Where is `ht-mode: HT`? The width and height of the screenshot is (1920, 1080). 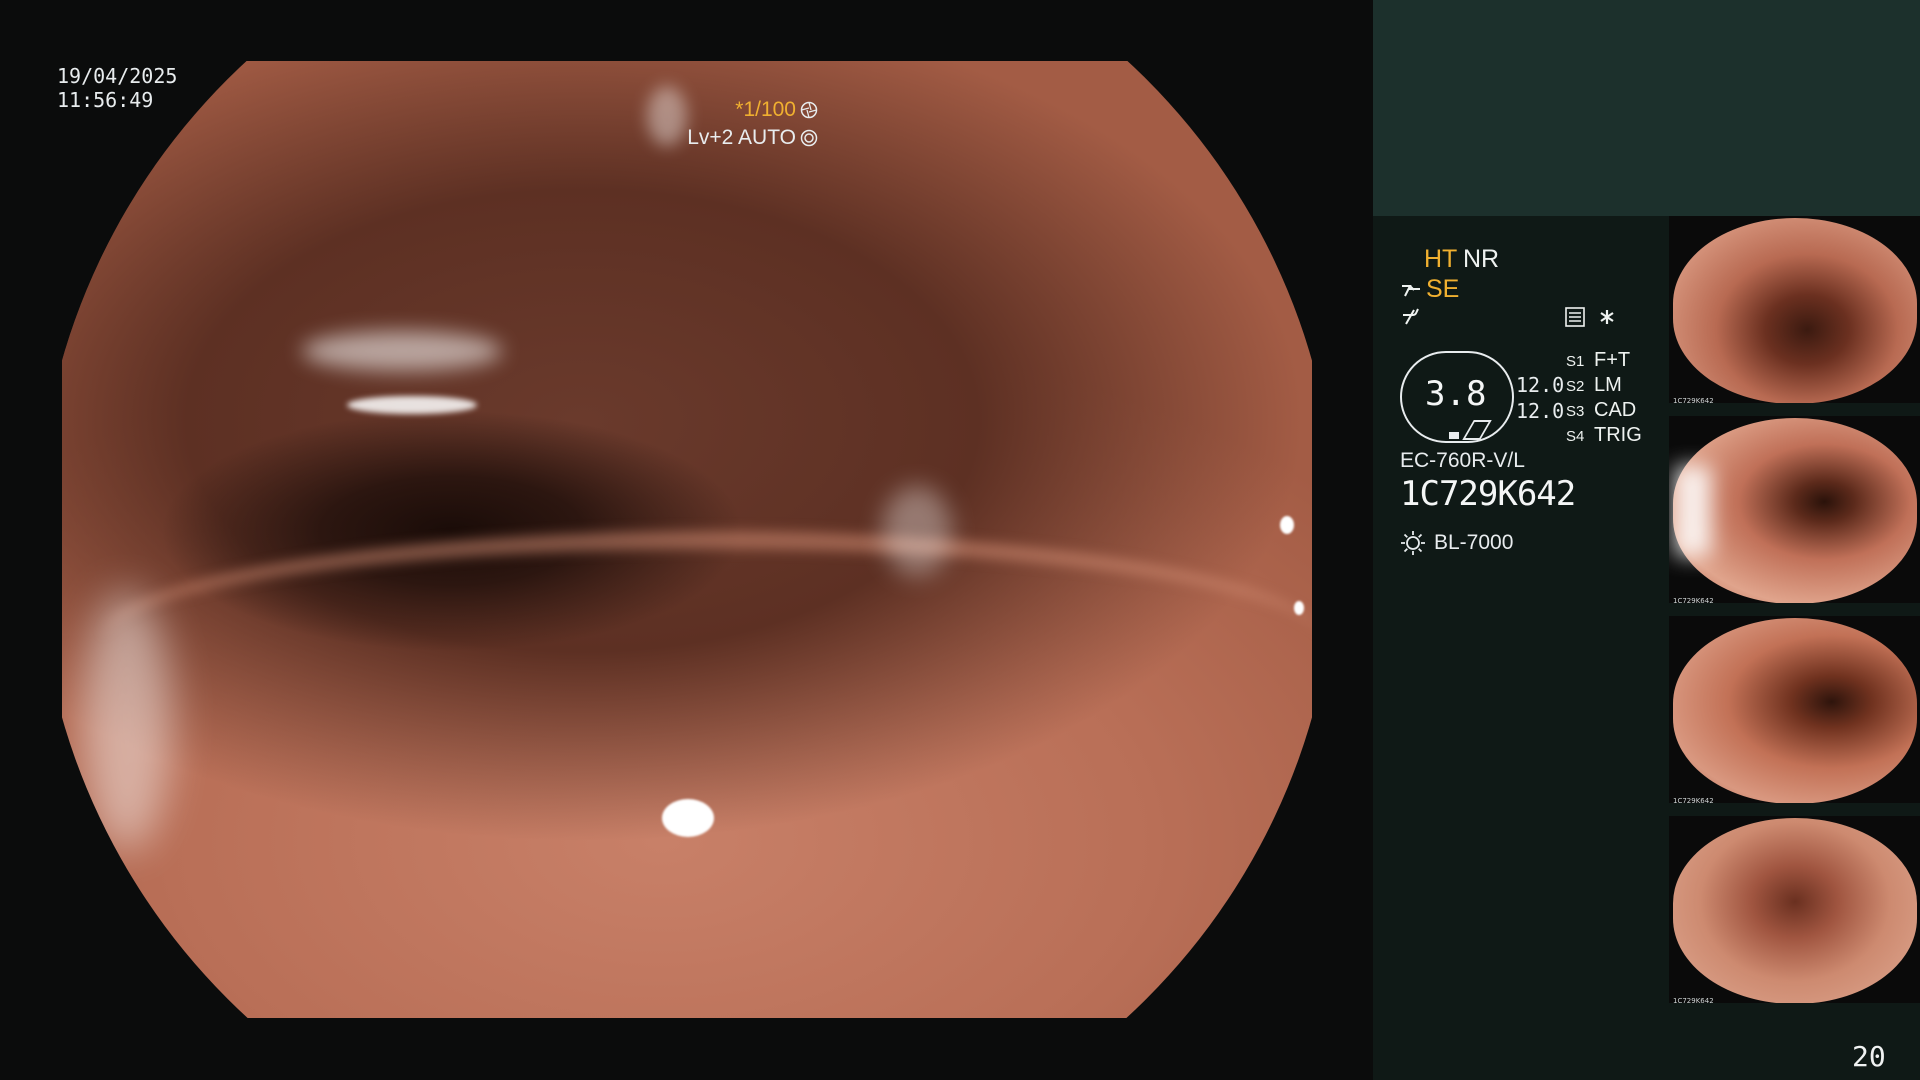
ht-mode: HT is located at coordinates (1441, 259).